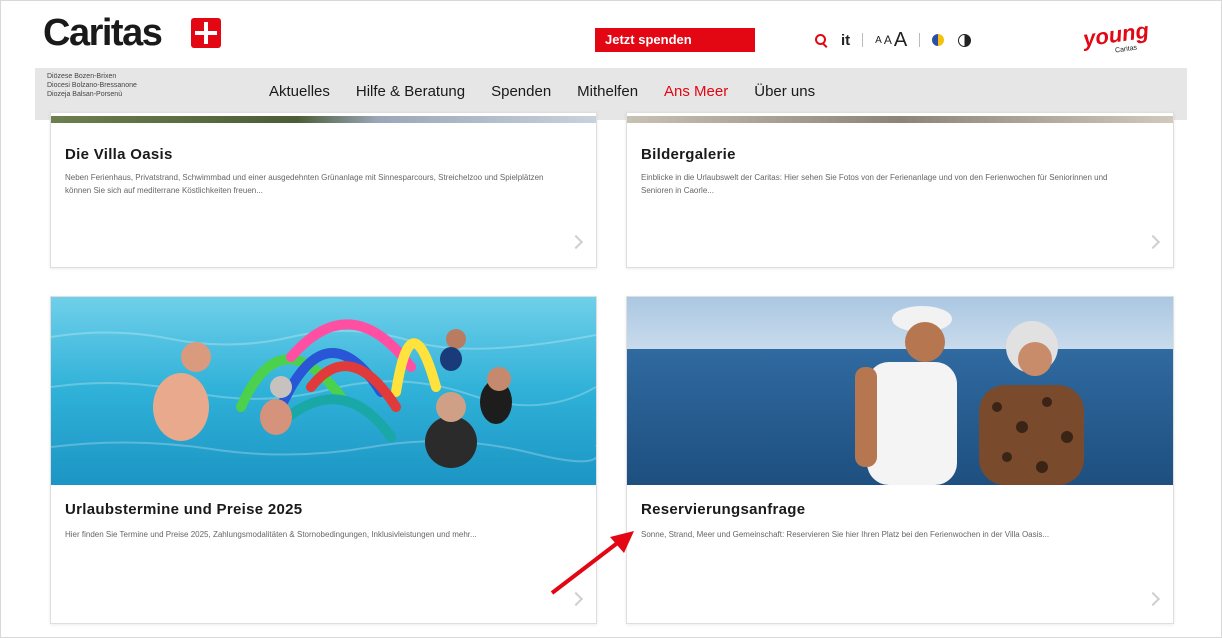  What do you see at coordinates (723, 509) in the screenshot?
I see `card-title: Reservierungsanfrage` at bounding box center [723, 509].